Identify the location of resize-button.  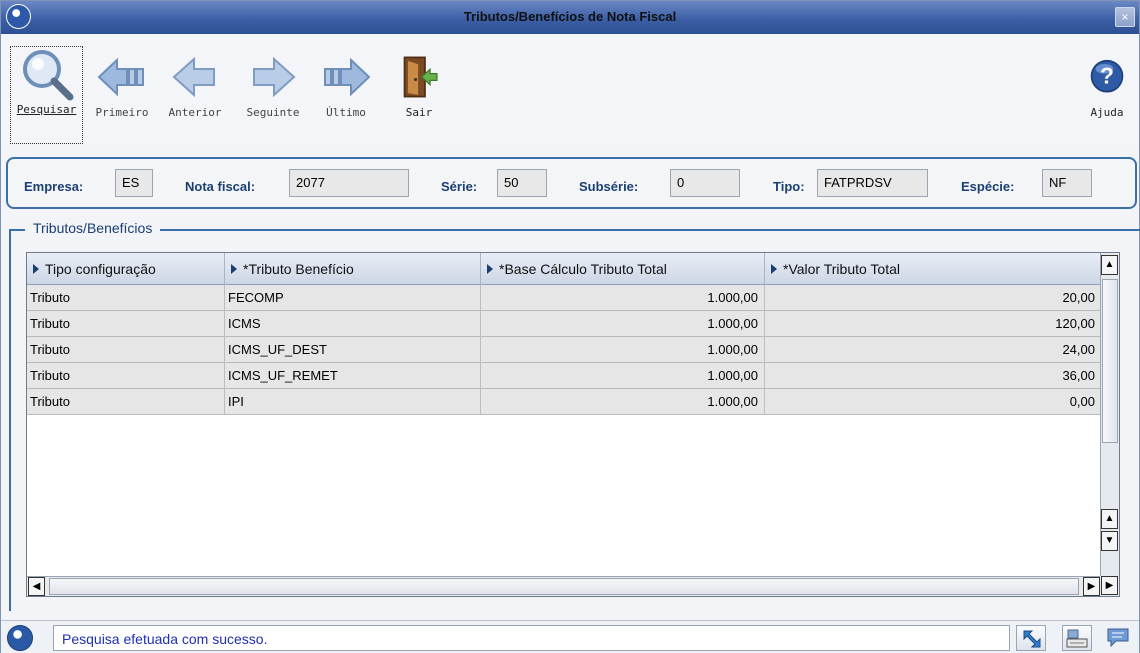
(1031, 638).